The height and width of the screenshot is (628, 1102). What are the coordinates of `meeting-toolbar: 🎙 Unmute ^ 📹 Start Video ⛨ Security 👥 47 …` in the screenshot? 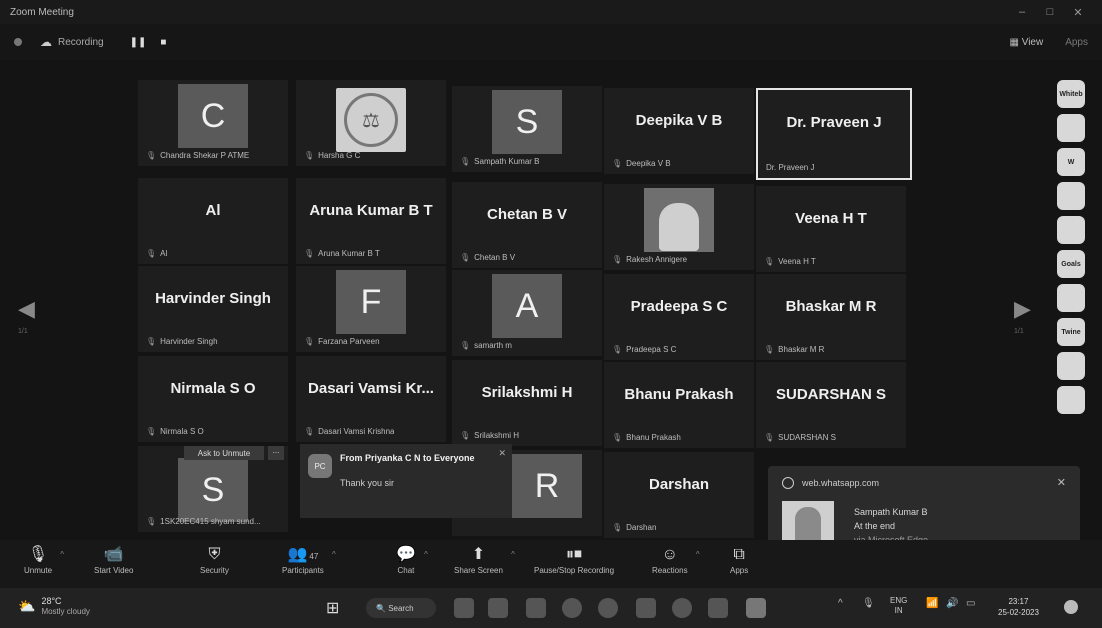 It's located at (551, 564).